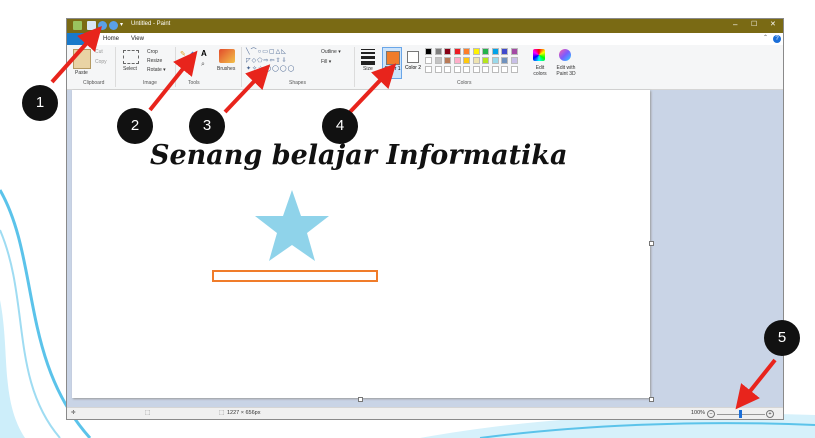 This screenshot has height=438, width=815. I want to click on shapes-group-label: Shapes, so click(297, 83).